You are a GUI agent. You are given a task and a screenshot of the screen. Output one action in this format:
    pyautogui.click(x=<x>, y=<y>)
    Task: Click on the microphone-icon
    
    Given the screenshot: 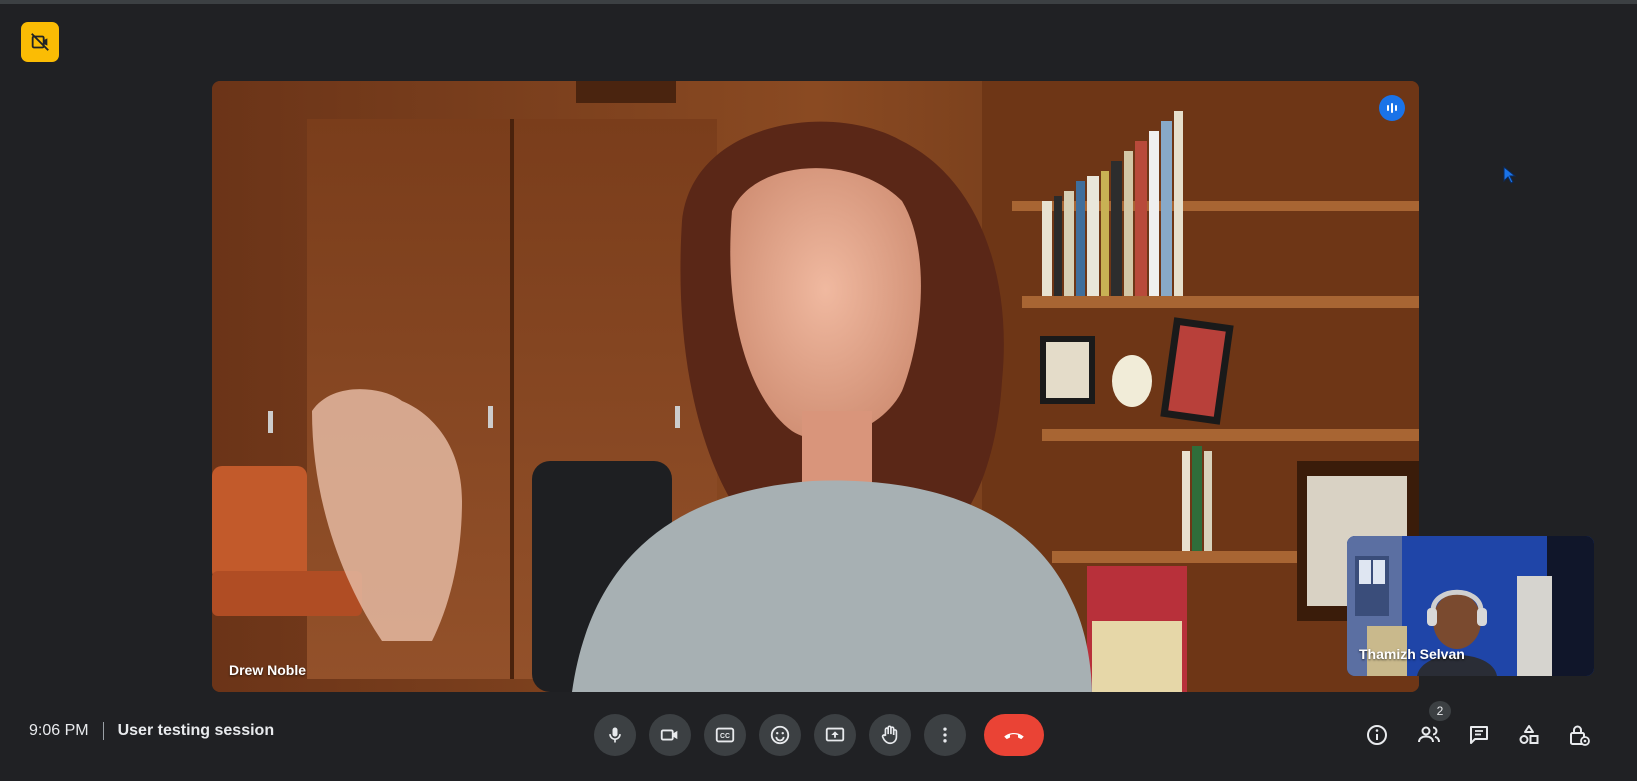 What is the action you would take?
    pyautogui.click(x=615, y=735)
    